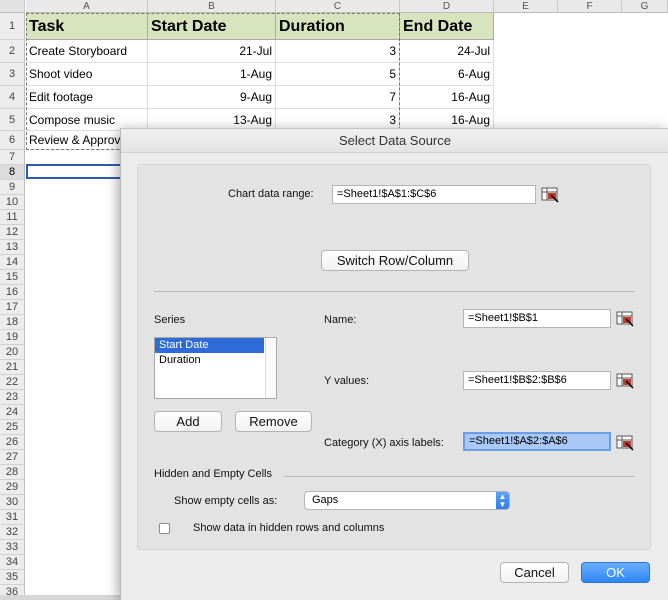  I want to click on remove-series-button: Remove, so click(273, 421).